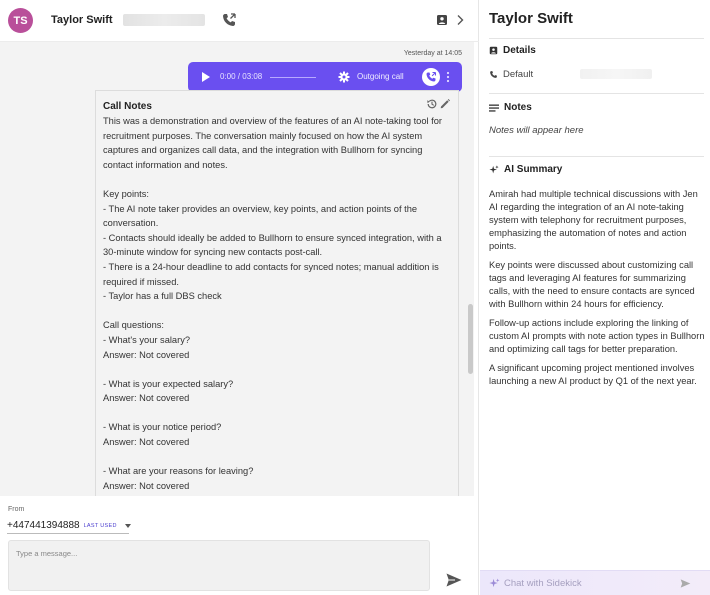 This screenshot has height=595, width=710. I want to click on sidekick-input, so click(589, 583).